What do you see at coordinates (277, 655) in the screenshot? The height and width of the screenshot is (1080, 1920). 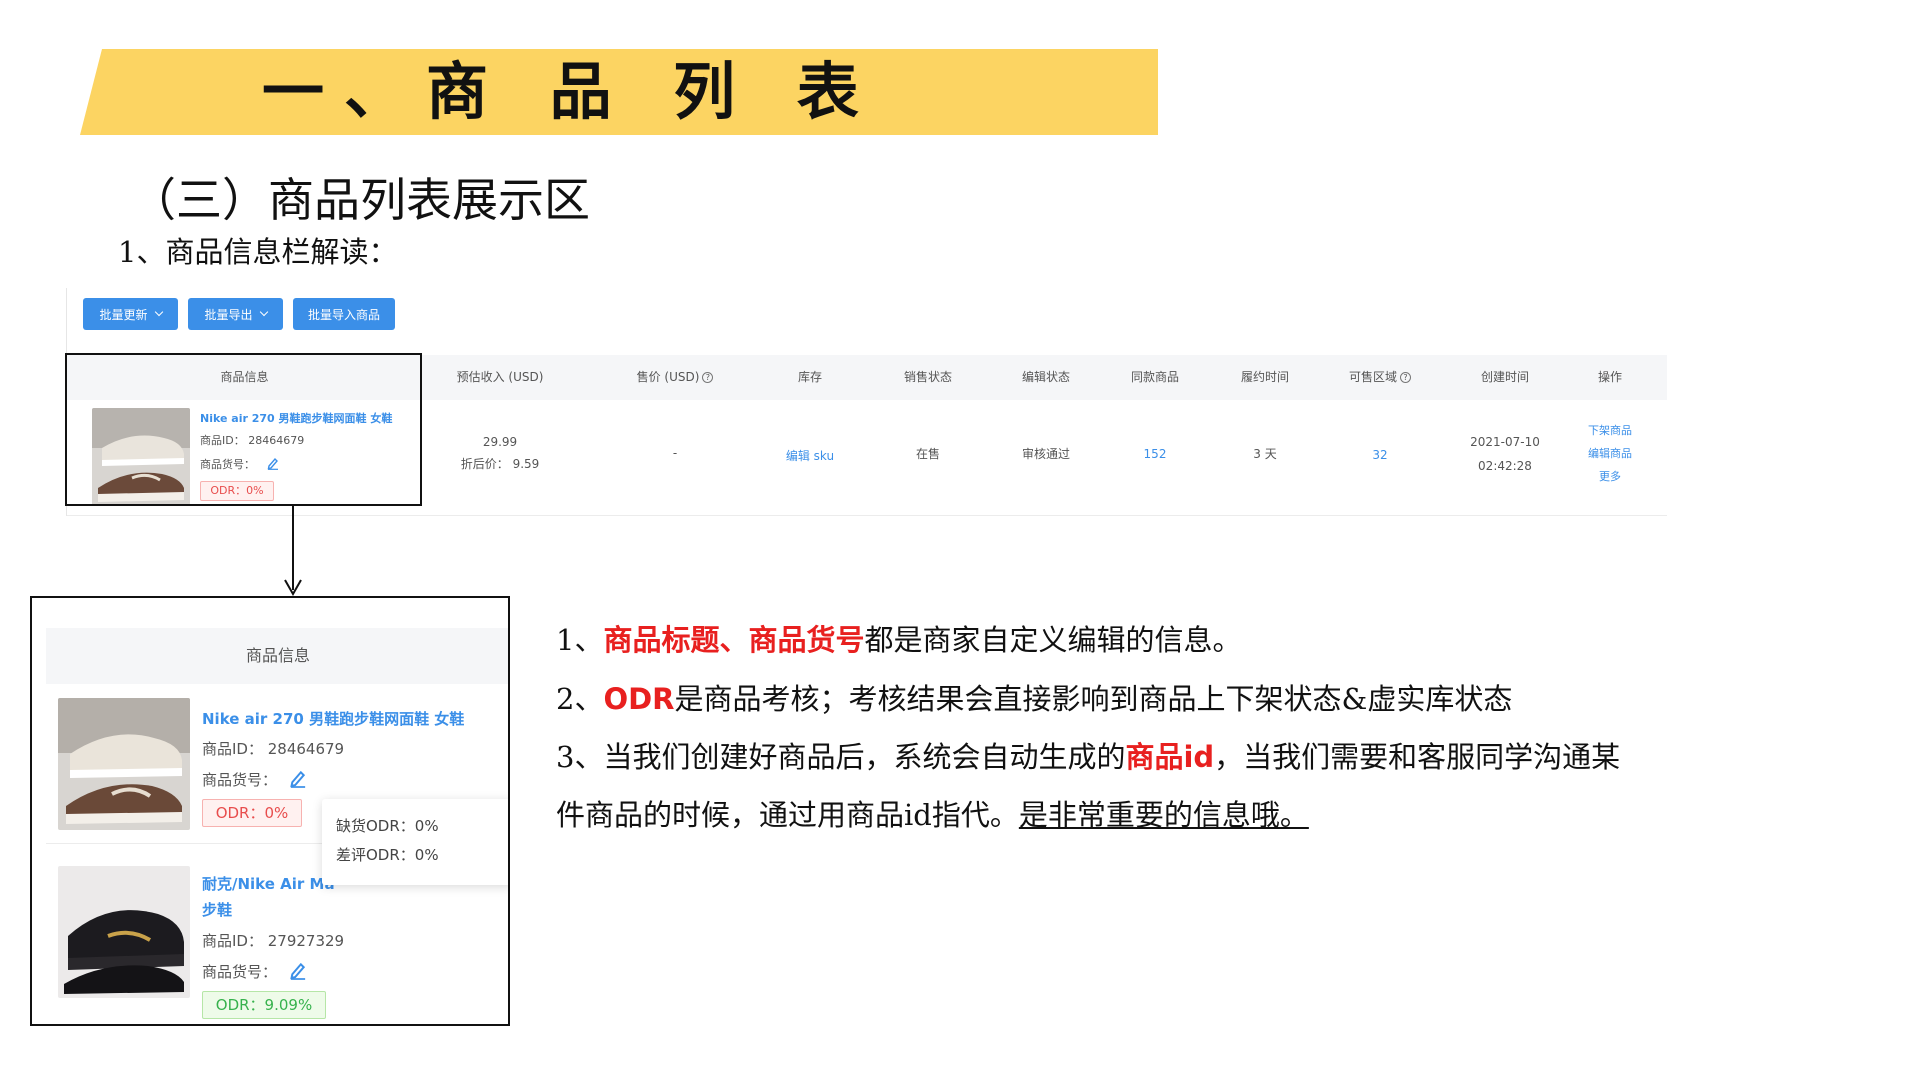 I see `zoom-header: 商品信息` at bounding box center [277, 655].